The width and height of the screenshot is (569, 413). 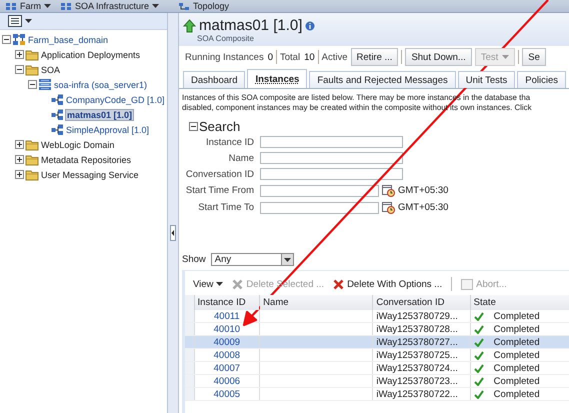 I want to click on table-row: 40009 iWay1253780727... Completed, so click(x=377, y=342).